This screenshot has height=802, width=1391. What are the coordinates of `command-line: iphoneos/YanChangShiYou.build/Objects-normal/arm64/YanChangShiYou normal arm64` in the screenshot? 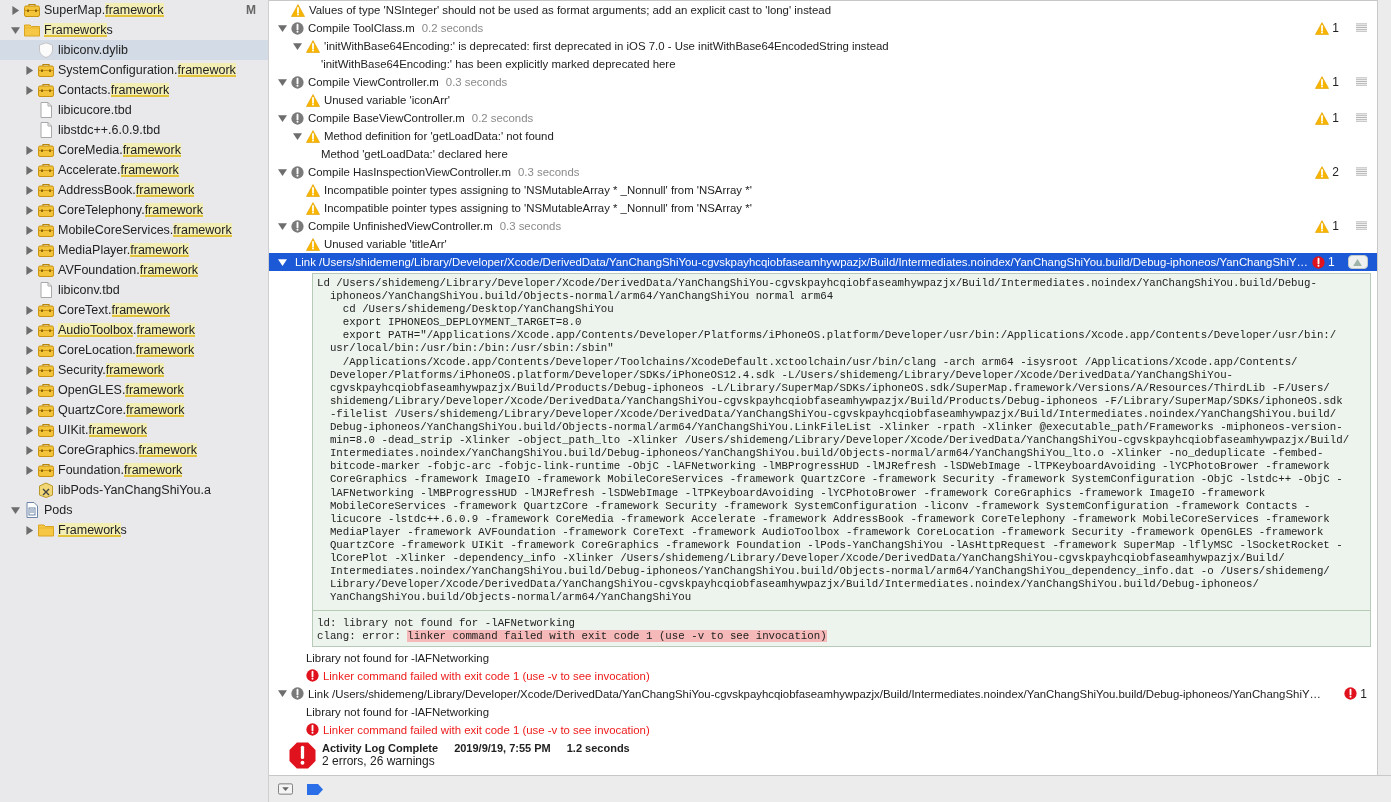 It's located at (581, 297).